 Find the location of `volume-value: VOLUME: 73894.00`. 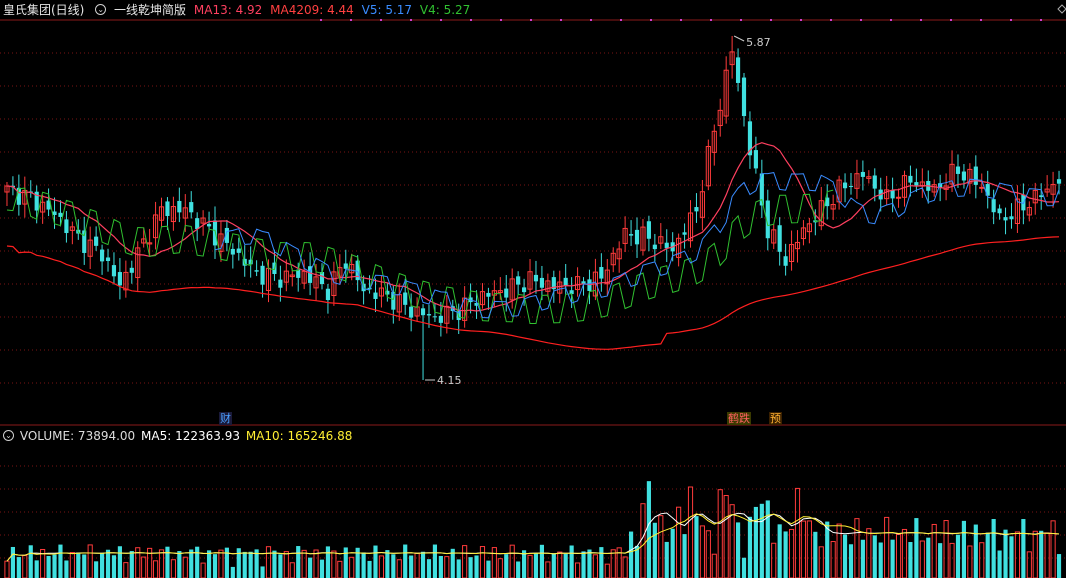

volume-value: VOLUME: 73894.00 is located at coordinates (77, 436).